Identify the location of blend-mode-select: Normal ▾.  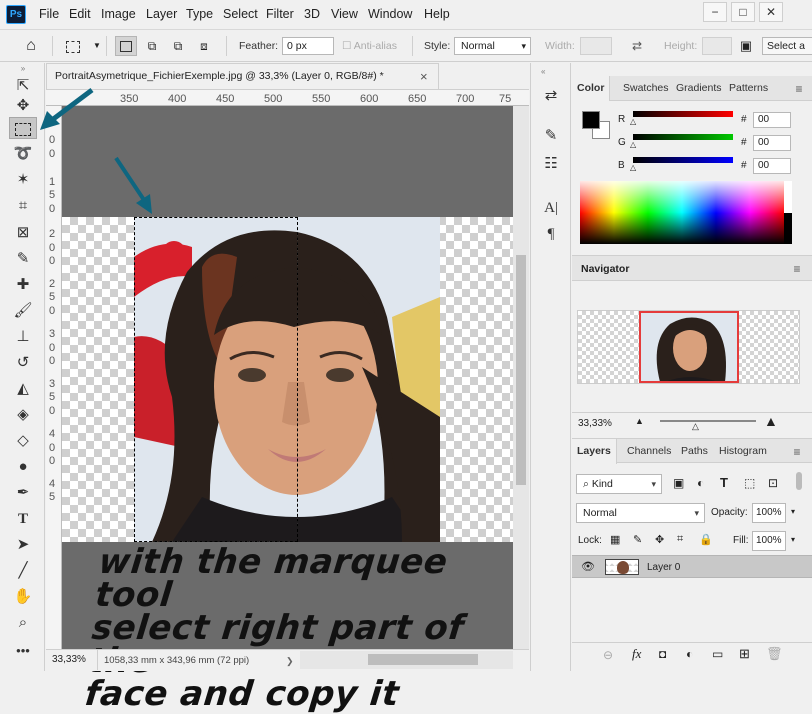
(640, 513).